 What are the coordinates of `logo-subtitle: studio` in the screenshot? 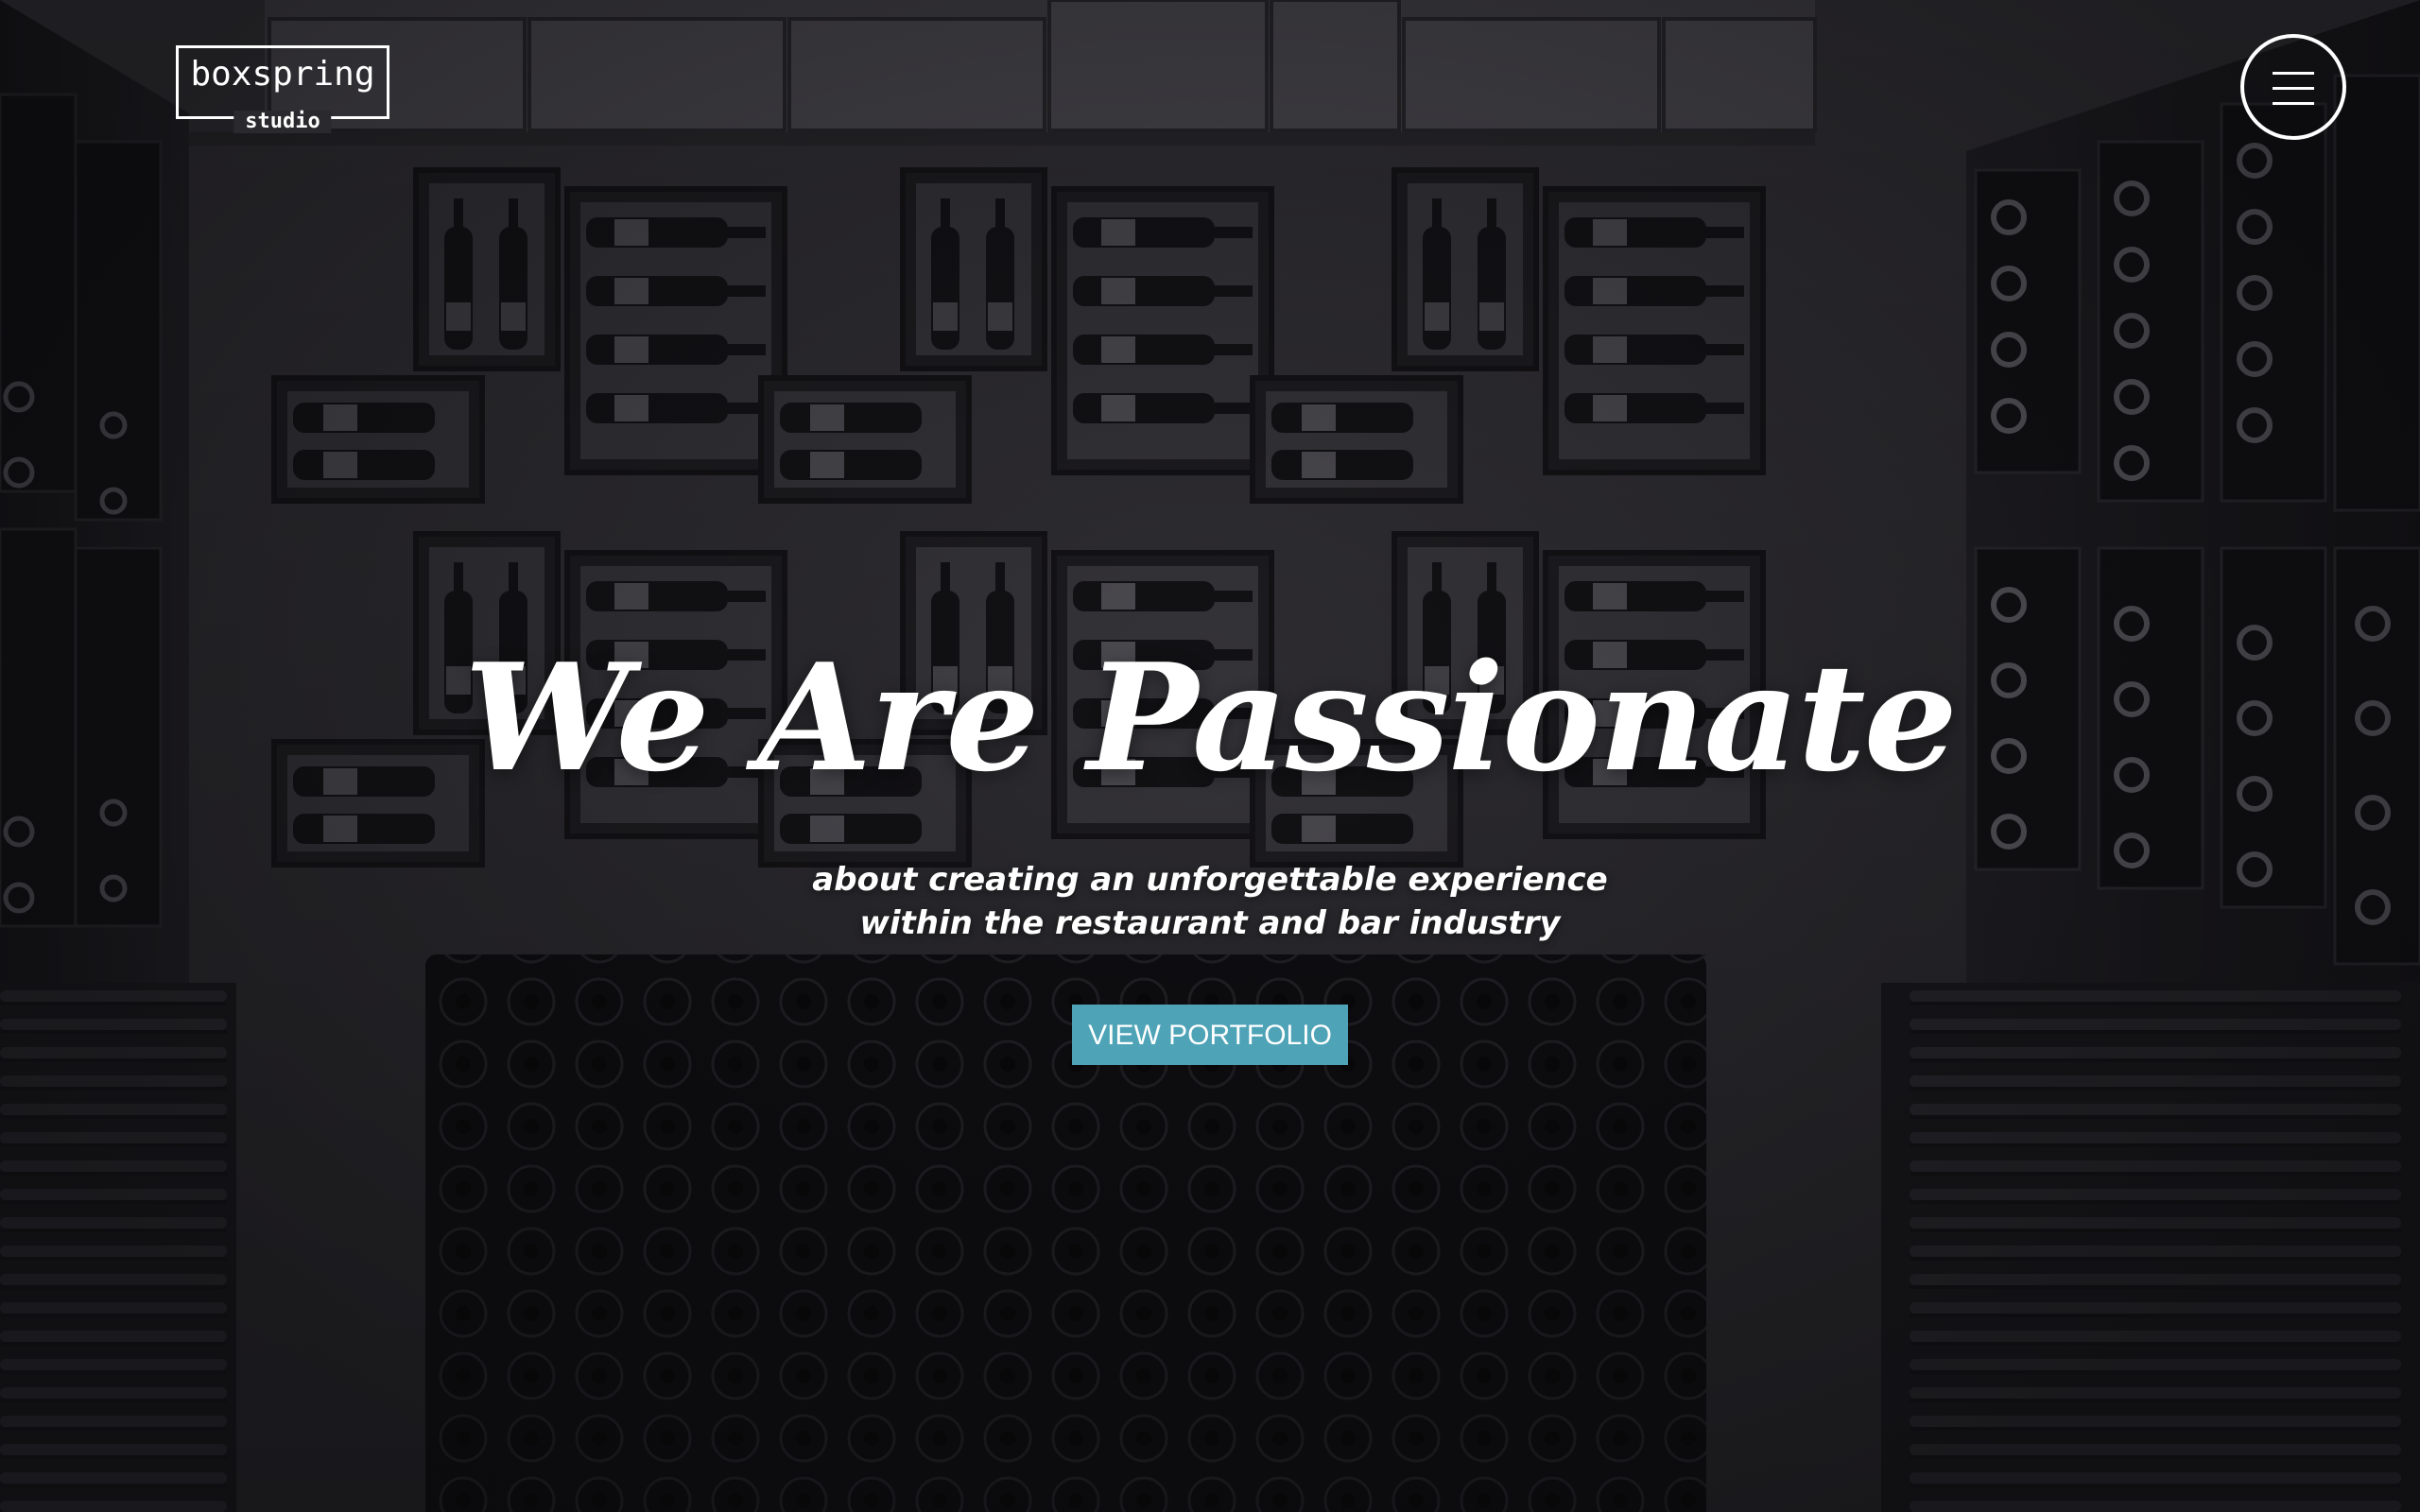 It's located at (282, 122).